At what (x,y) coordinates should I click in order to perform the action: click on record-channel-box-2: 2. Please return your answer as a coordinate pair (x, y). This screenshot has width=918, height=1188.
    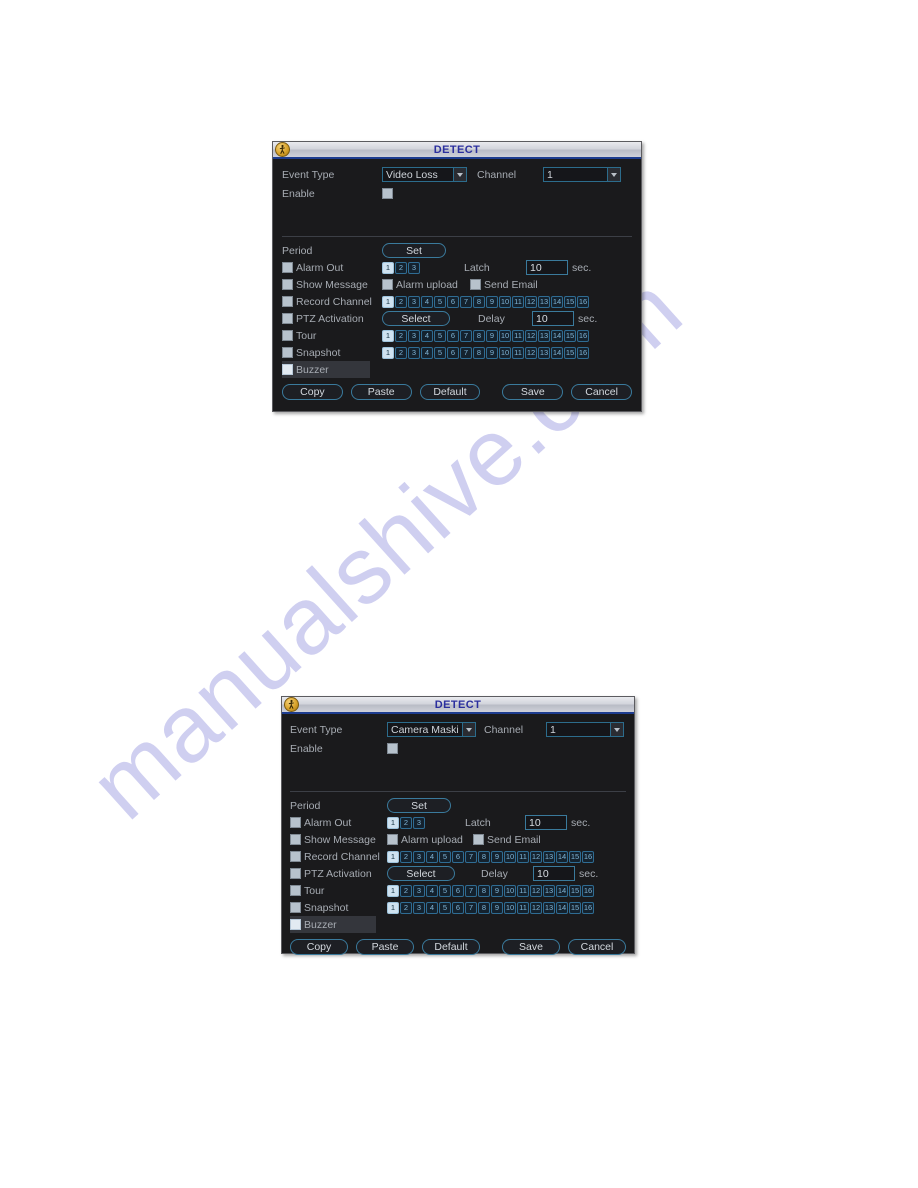
    Looking at the image, I should click on (401, 301).